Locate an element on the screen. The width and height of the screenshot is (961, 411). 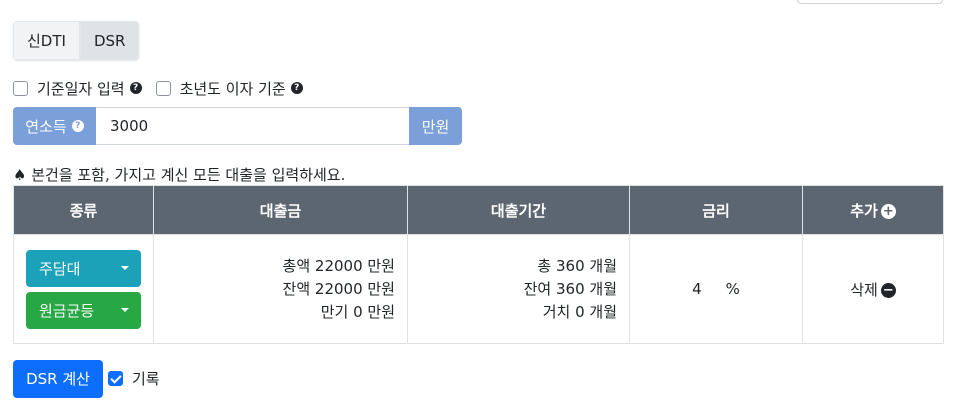
amount-total: 총액 22000 만원 is located at coordinates (274, 266).